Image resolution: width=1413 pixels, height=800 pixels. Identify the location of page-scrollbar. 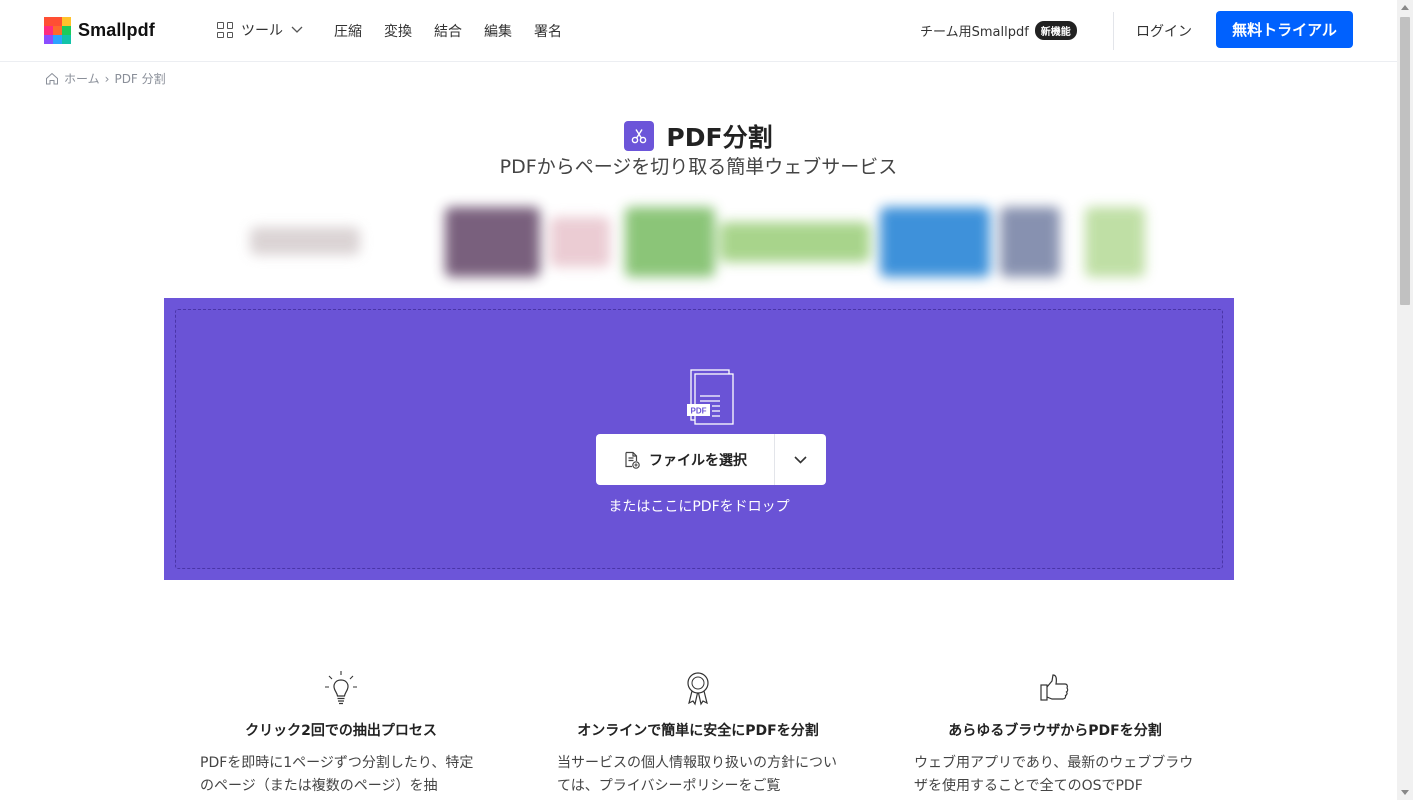
(1405, 400).